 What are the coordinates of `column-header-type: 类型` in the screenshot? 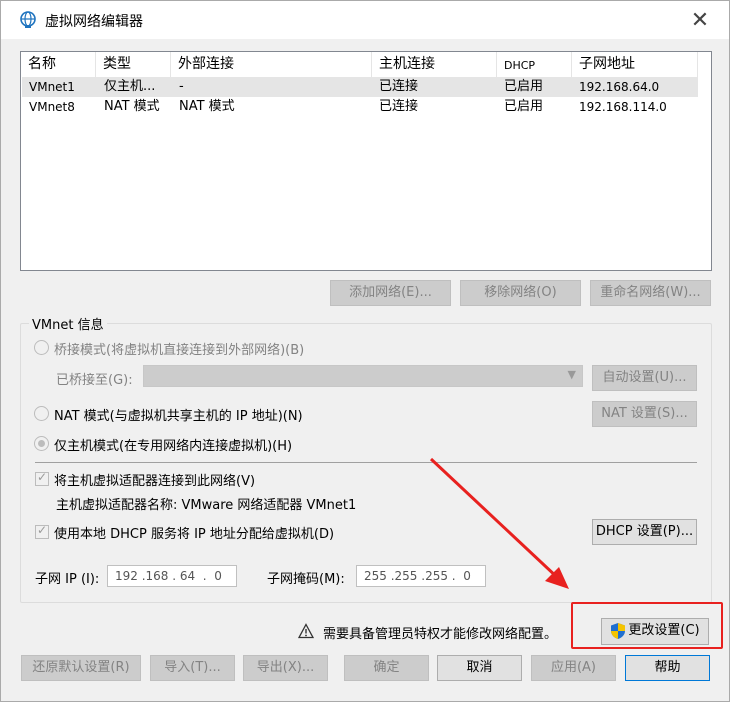 It's located at (133, 64).